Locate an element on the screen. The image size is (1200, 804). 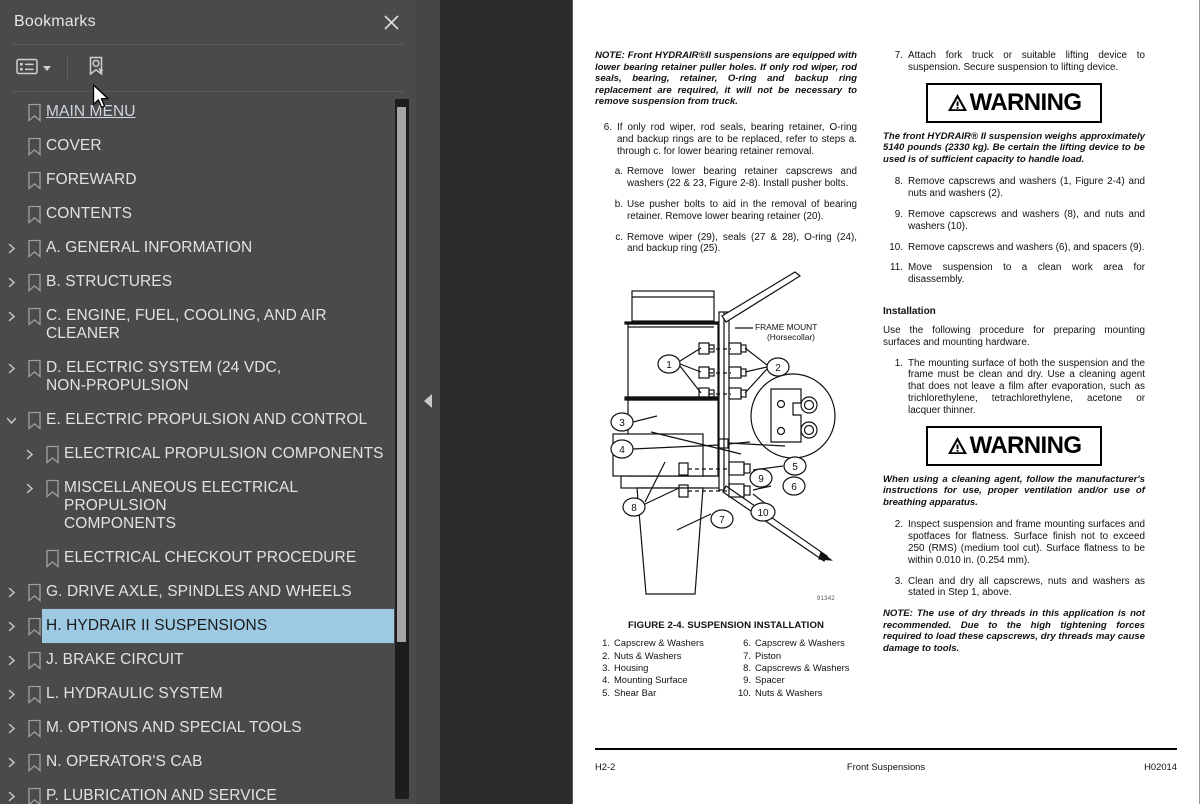
step-number: 11. is located at coordinates (896, 268).